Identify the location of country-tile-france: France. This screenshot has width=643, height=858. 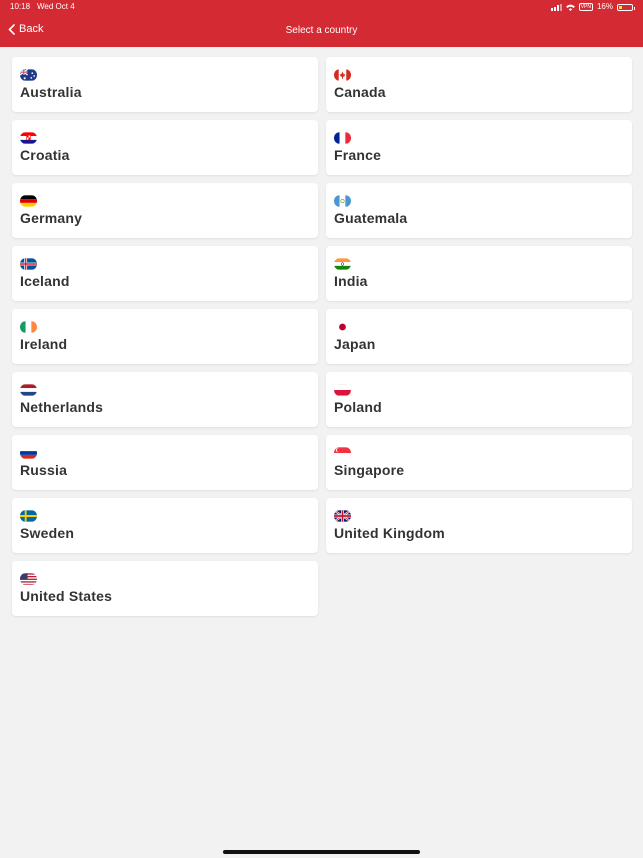
(479, 147).